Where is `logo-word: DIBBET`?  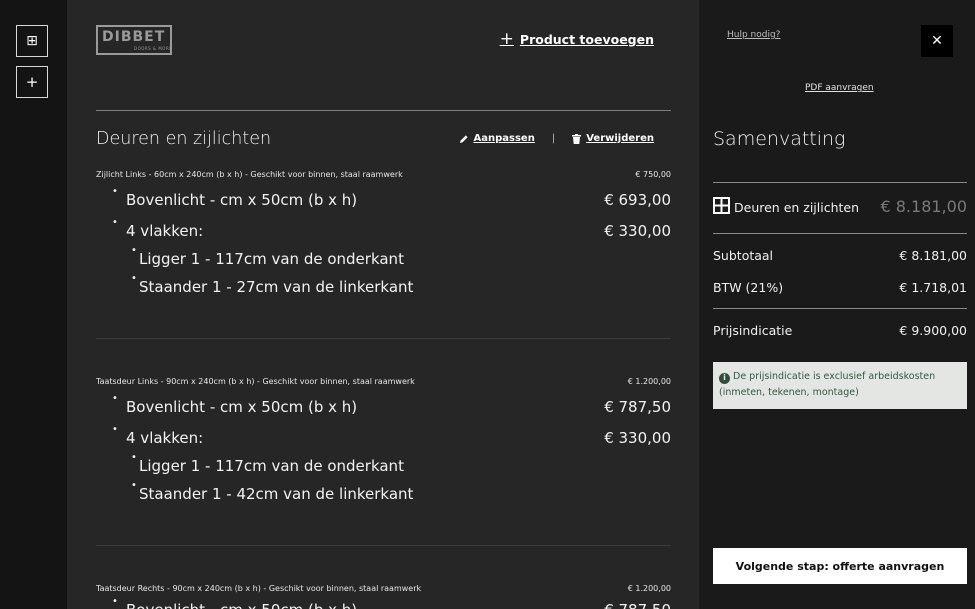
logo-word: DIBBET is located at coordinates (134, 37).